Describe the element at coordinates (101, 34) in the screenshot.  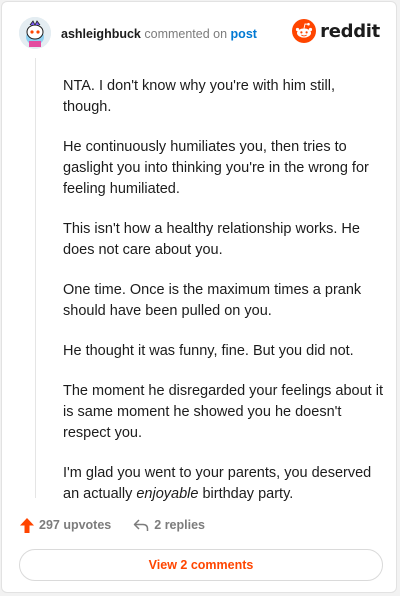
I see `username-link: ashleighbuck` at that location.